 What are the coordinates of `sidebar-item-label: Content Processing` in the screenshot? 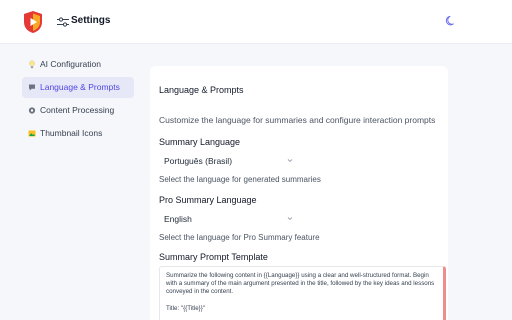 It's located at (77, 110).